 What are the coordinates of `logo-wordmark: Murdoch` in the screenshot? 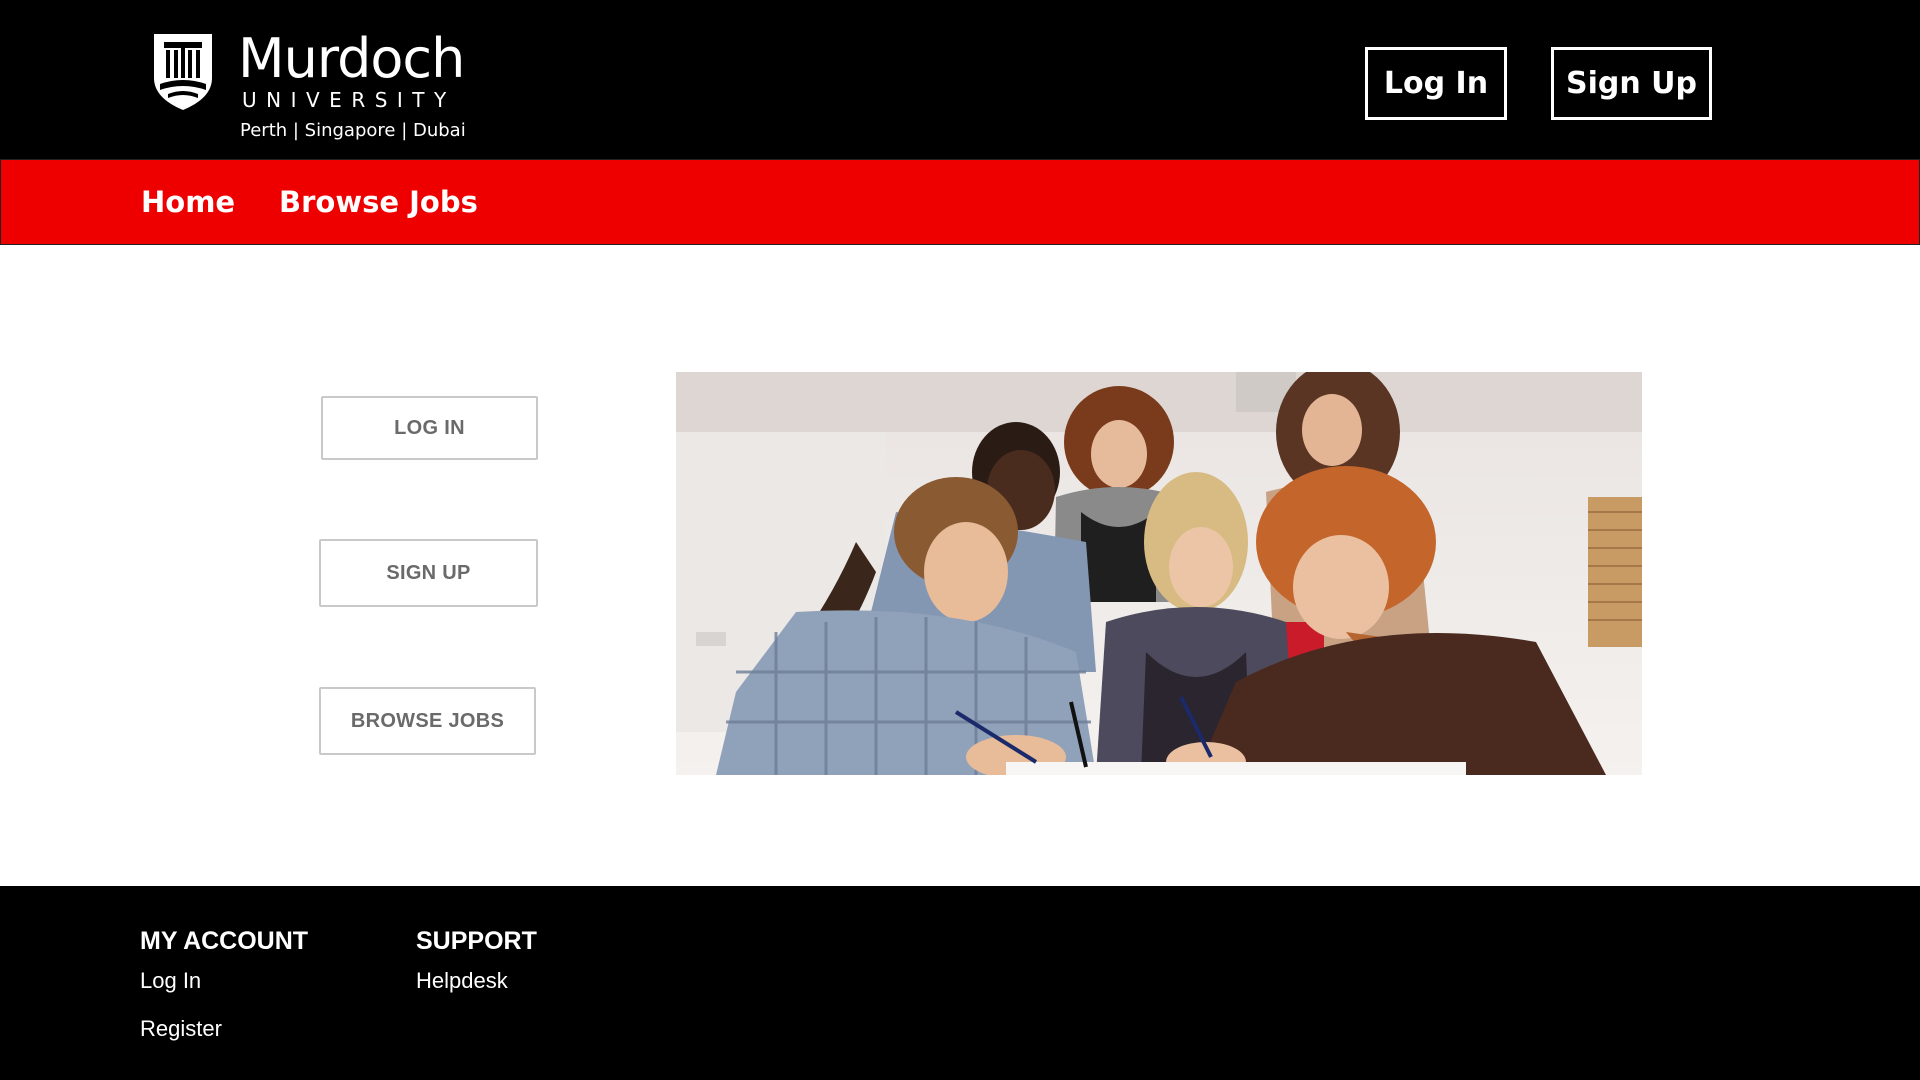 It's located at (351, 58).